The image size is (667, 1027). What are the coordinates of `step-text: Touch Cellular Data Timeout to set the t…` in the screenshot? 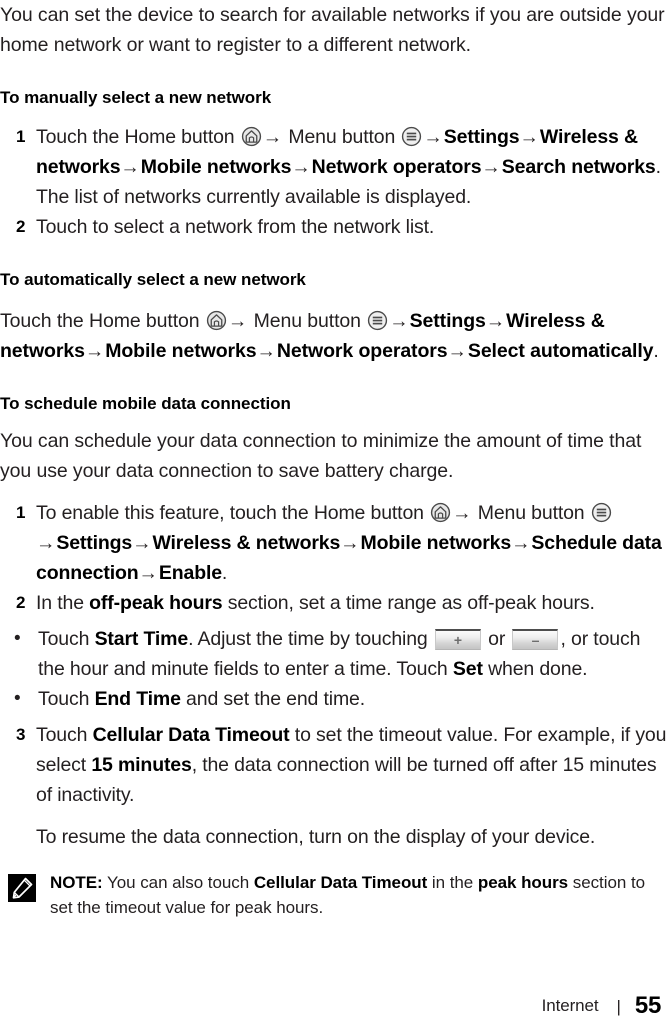 It's located at (351, 786).